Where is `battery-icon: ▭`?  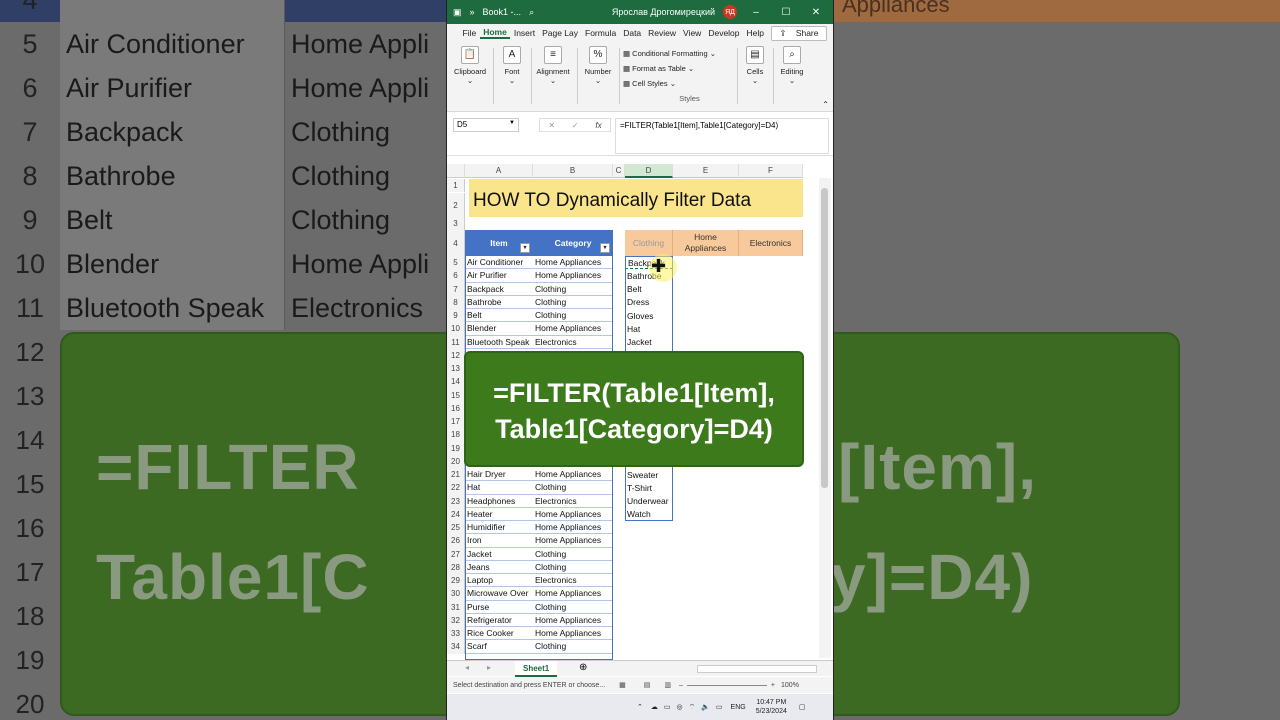 battery-icon: ▭ is located at coordinates (719, 707).